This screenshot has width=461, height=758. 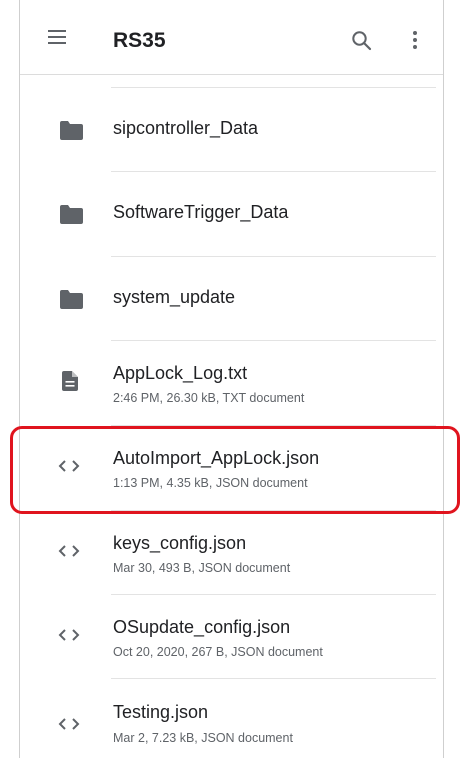 I want to click on file-meta: Oct 20, 2020, 267 B, JSON document, so click(x=218, y=652).